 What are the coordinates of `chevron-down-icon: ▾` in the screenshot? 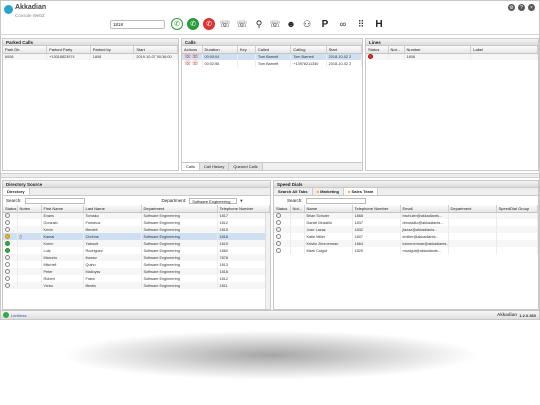 It's located at (241, 201).